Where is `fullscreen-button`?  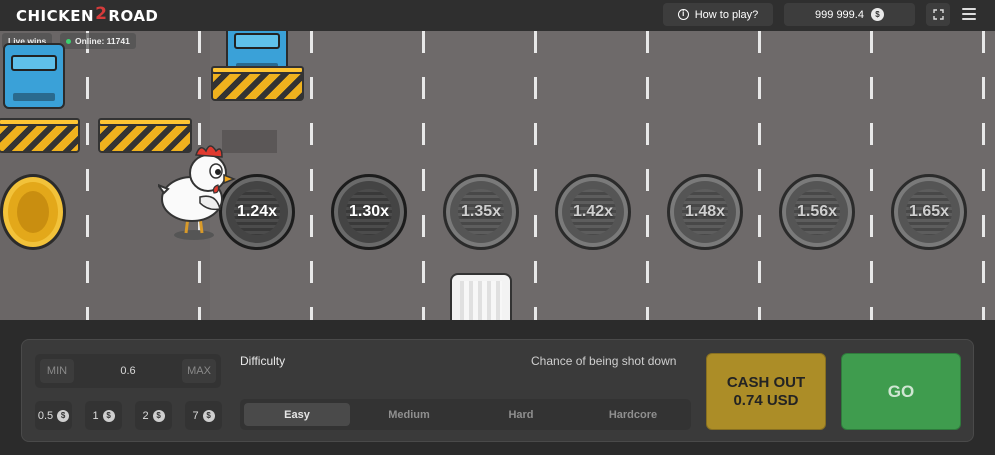
fullscreen-button is located at coordinates (938, 14).